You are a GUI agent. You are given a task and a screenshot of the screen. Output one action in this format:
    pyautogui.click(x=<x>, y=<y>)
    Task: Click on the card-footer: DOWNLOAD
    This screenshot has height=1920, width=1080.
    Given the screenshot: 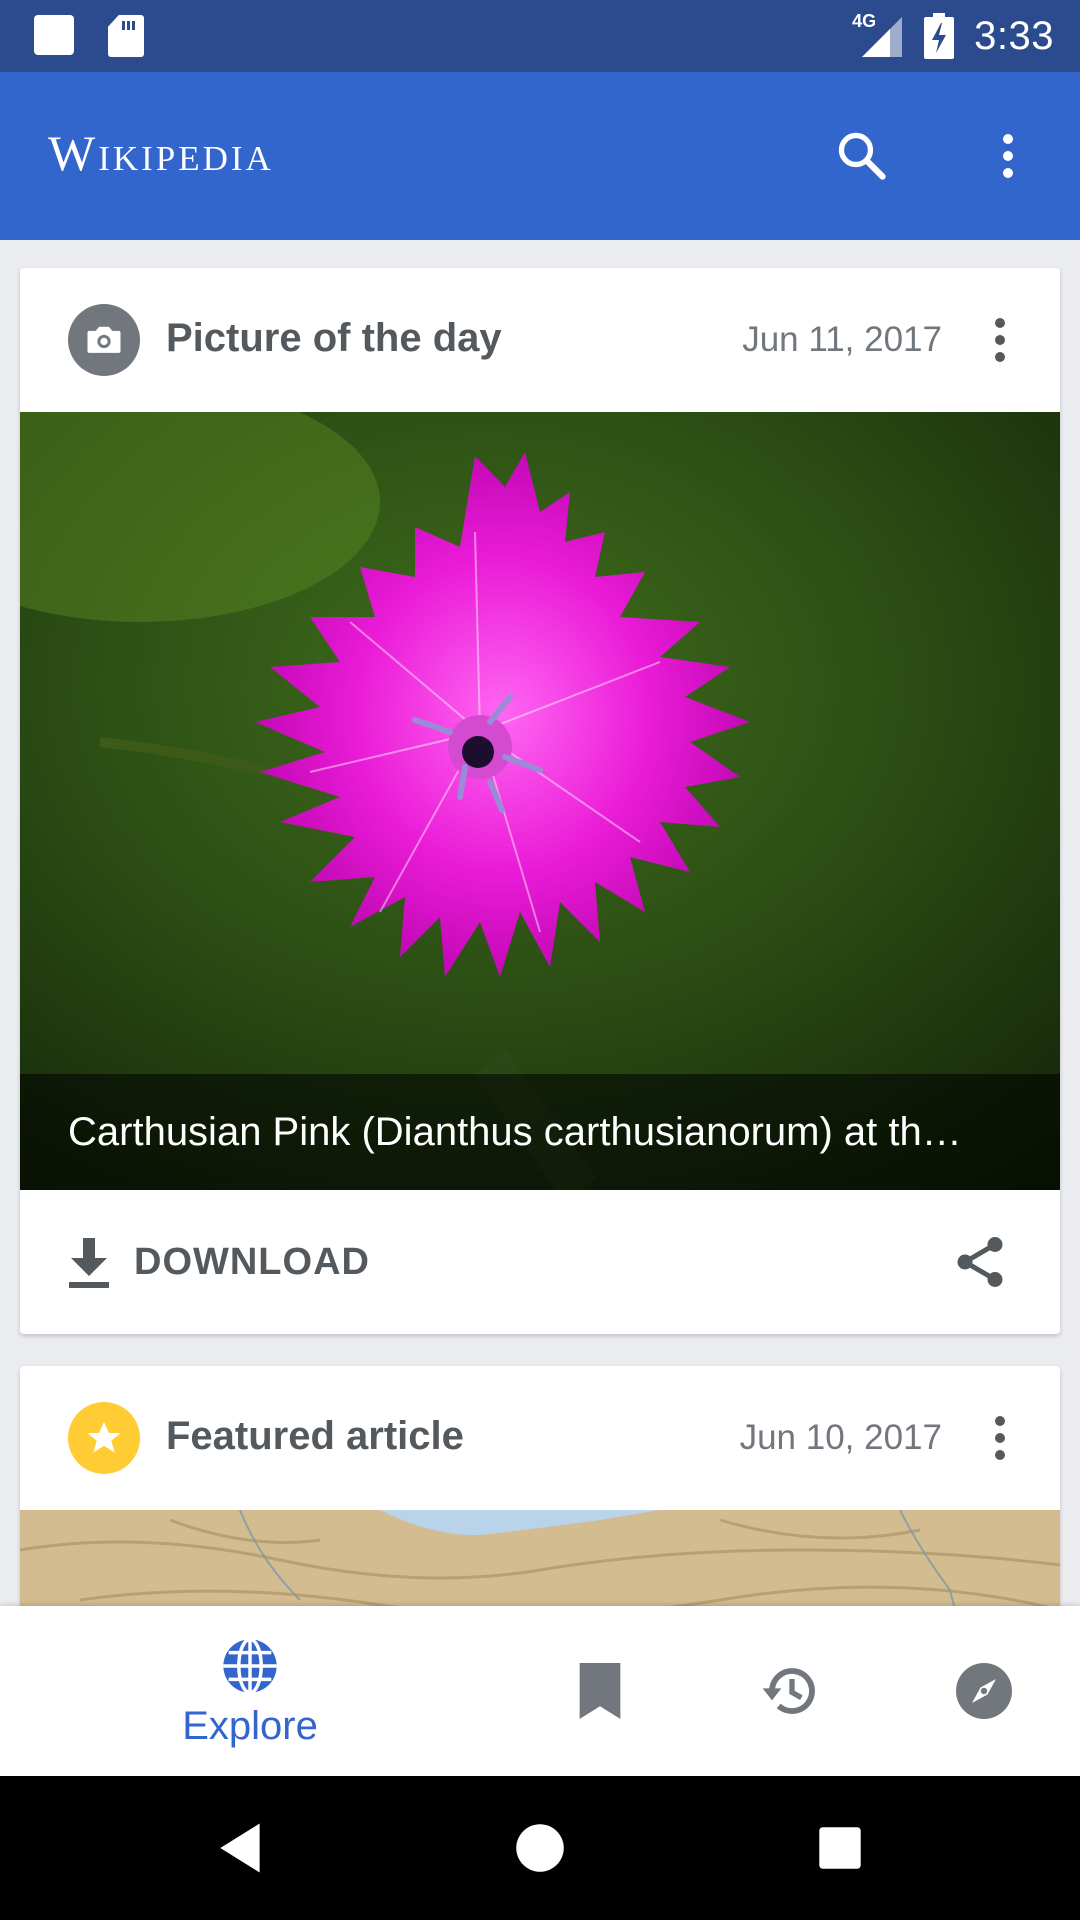 What is the action you would take?
    pyautogui.click(x=540, y=1262)
    